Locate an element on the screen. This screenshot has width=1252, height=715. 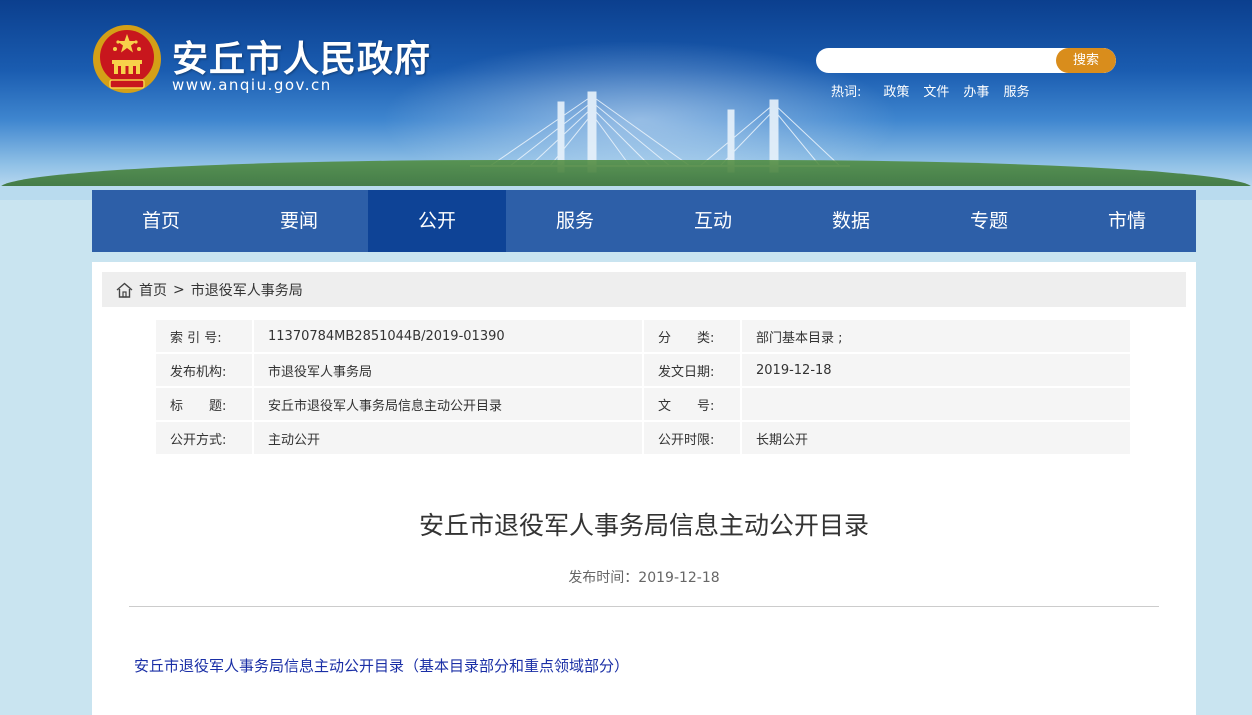
hotword-link: 文件 is located at coordinates (936, 90).